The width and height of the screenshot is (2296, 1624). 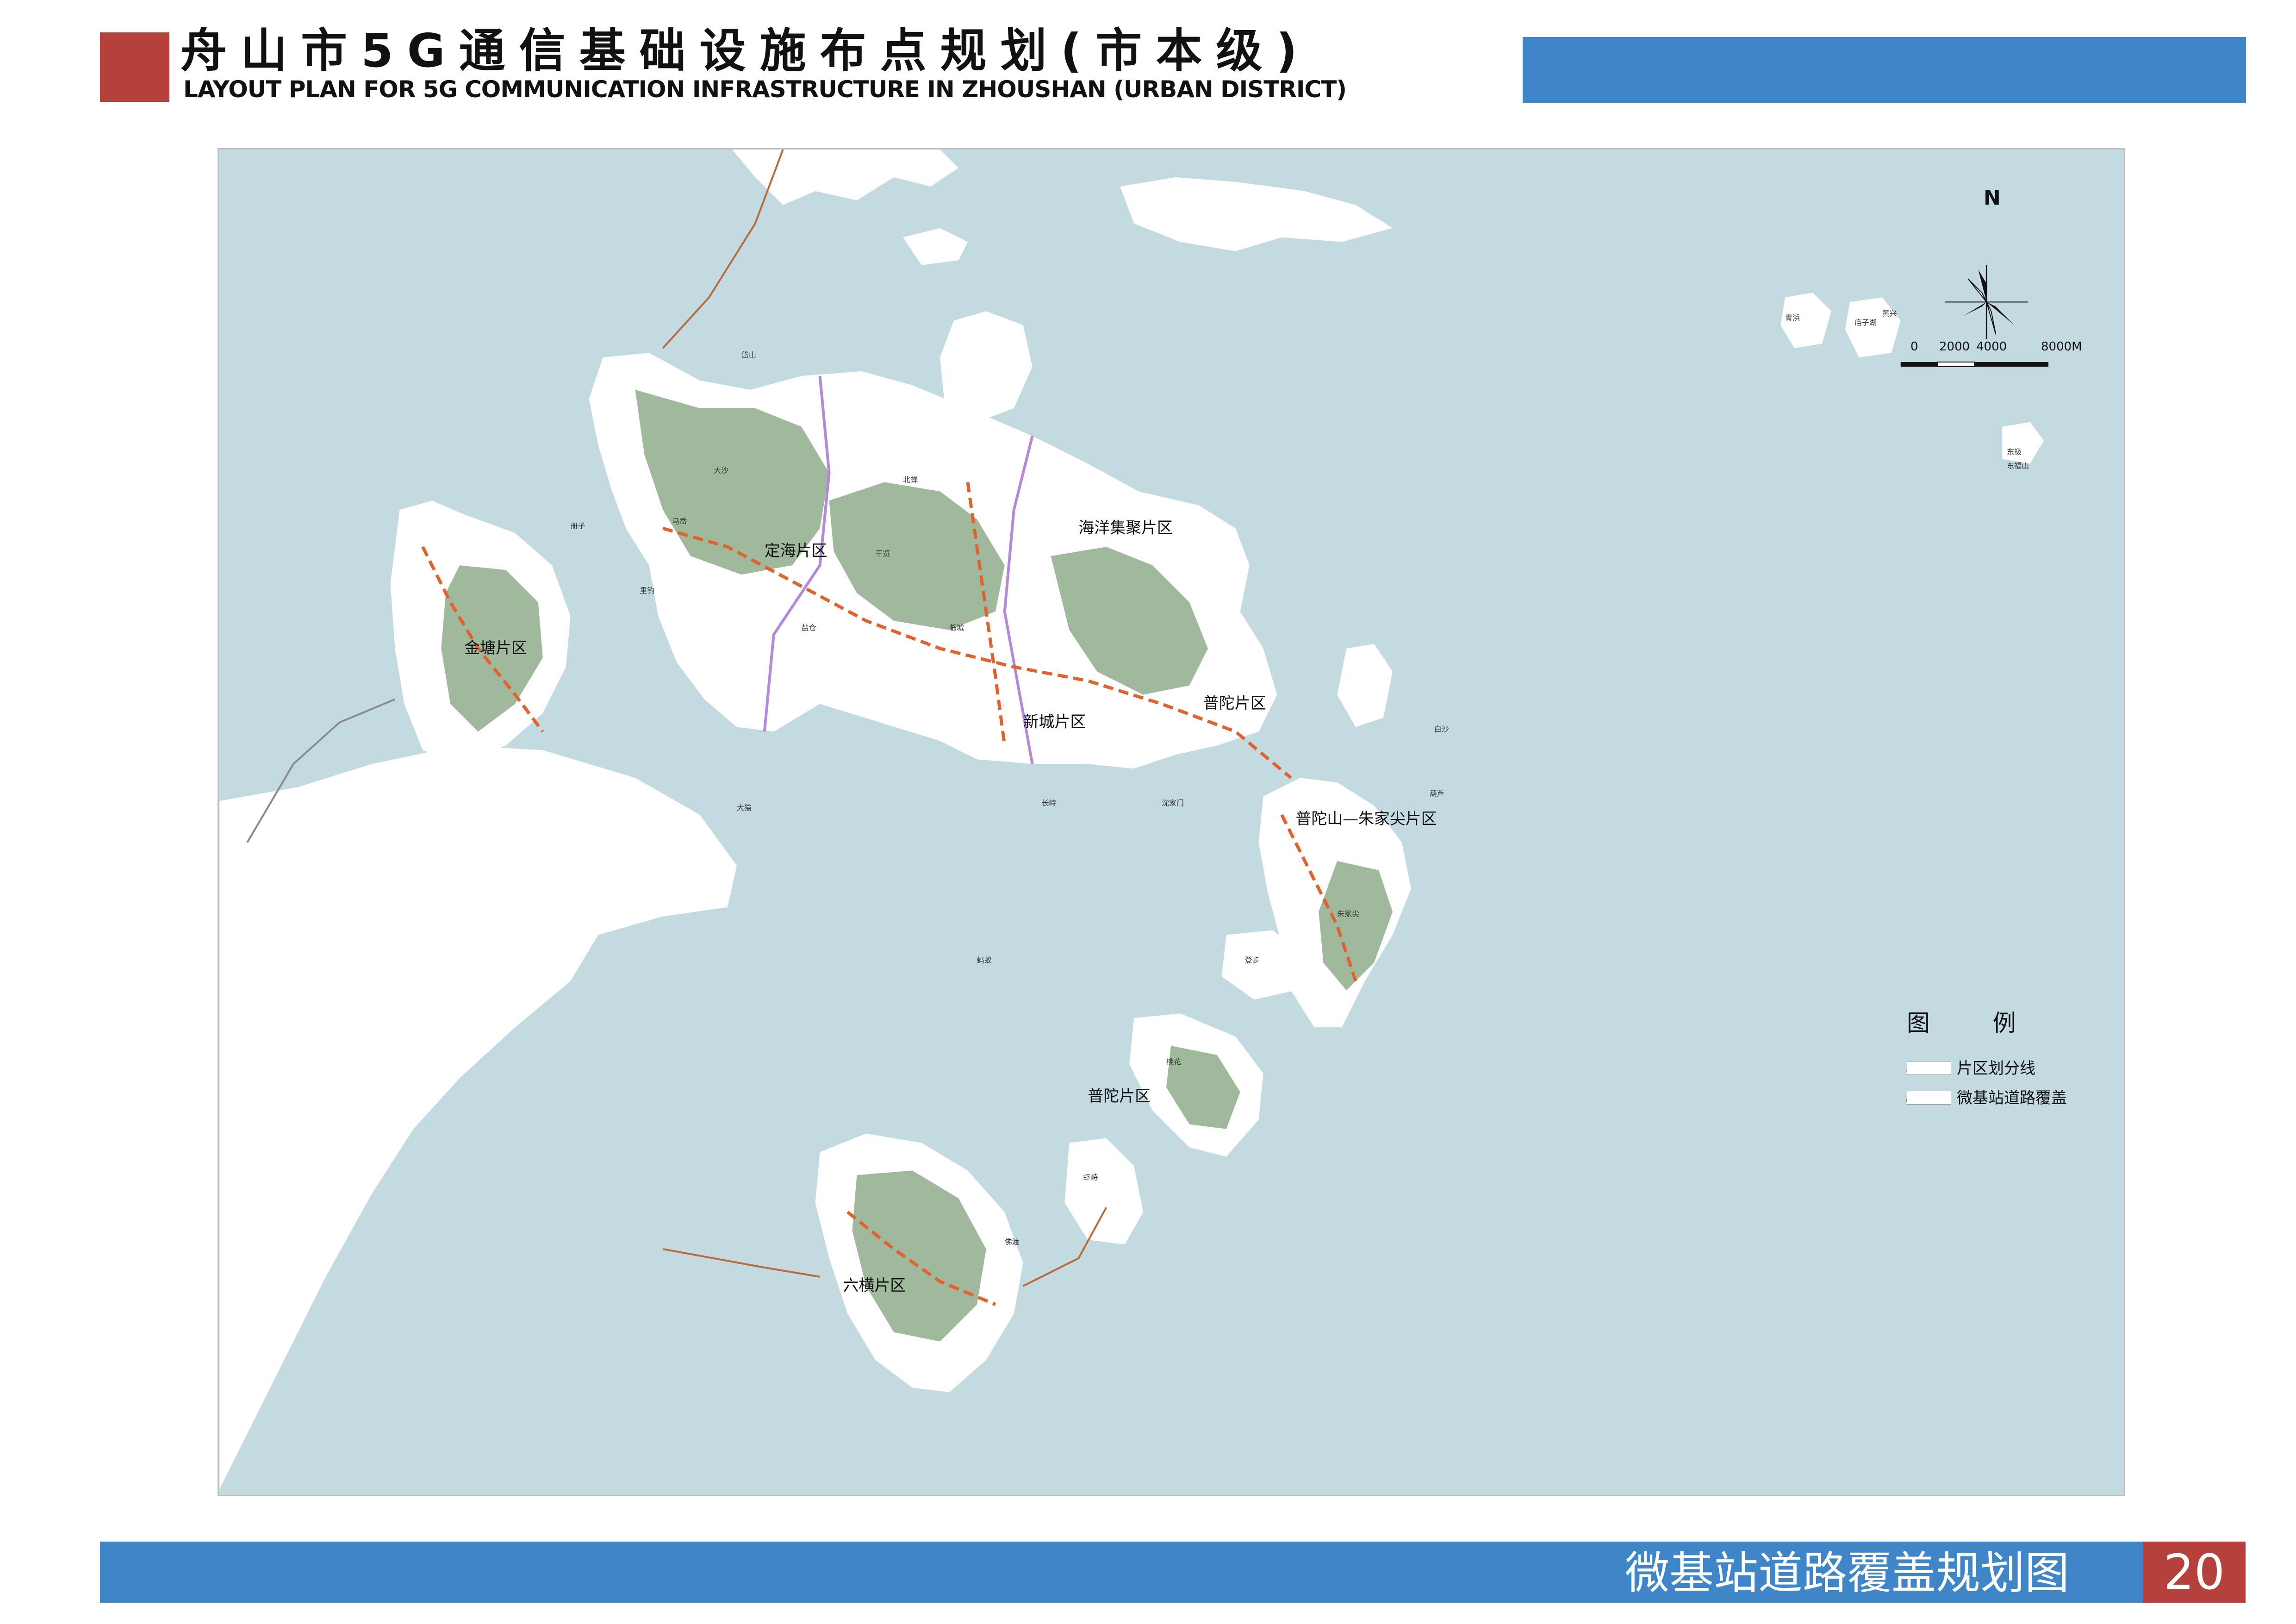 What do you see at coordinates (2018, 466) in the screenshot?
I see `place-label: 东福山` at bounding box center [2018, 466].